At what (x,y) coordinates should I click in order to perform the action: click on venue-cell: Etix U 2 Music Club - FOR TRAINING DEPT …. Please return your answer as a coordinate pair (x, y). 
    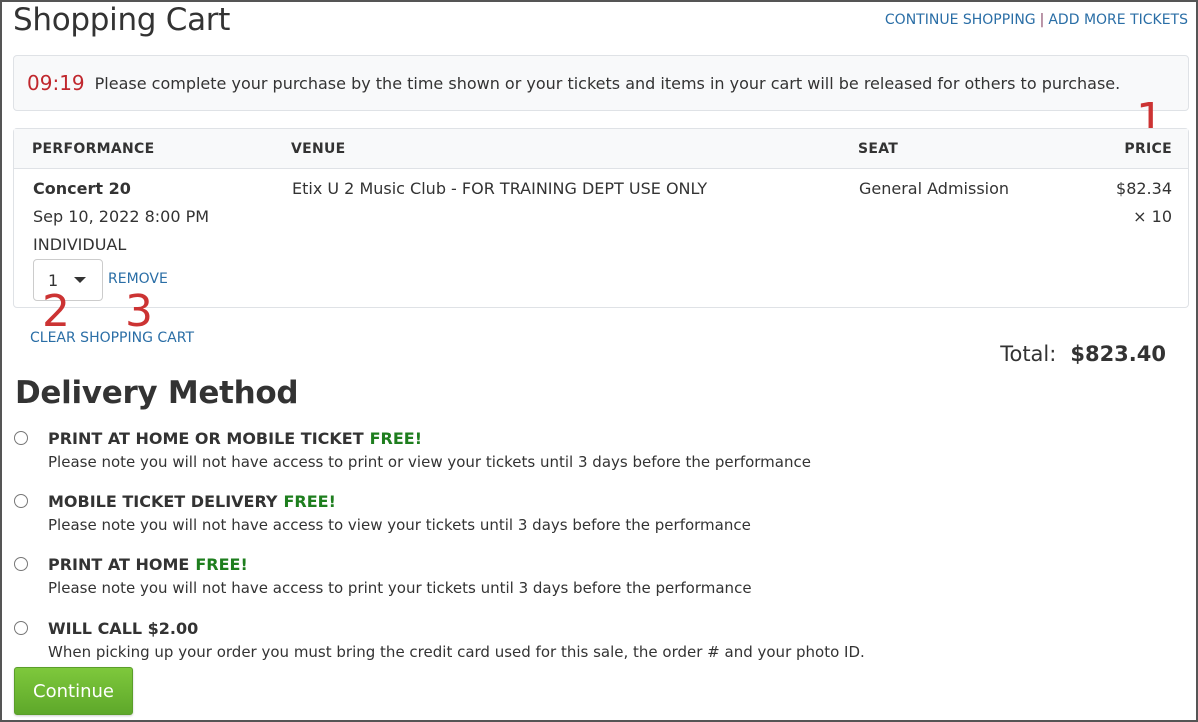
    Looking at the image, I should click on (500, 188).